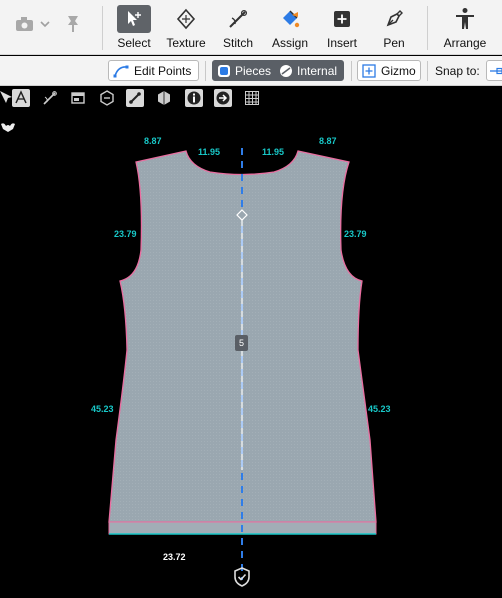 The image size is (502, 598). Describe the element at coordinates (398, 70) in the screenshot. I see `gizmo-label: Gizmo` at that location.